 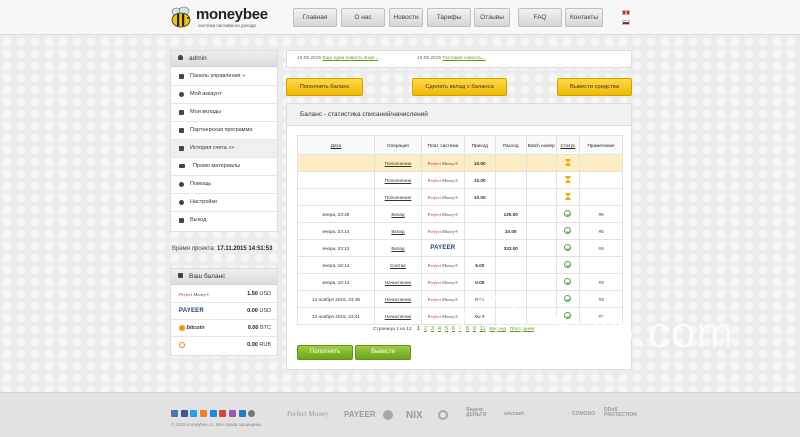 I want to click on bitcoin-logo: bitcoin, so click(x=192, y=328).